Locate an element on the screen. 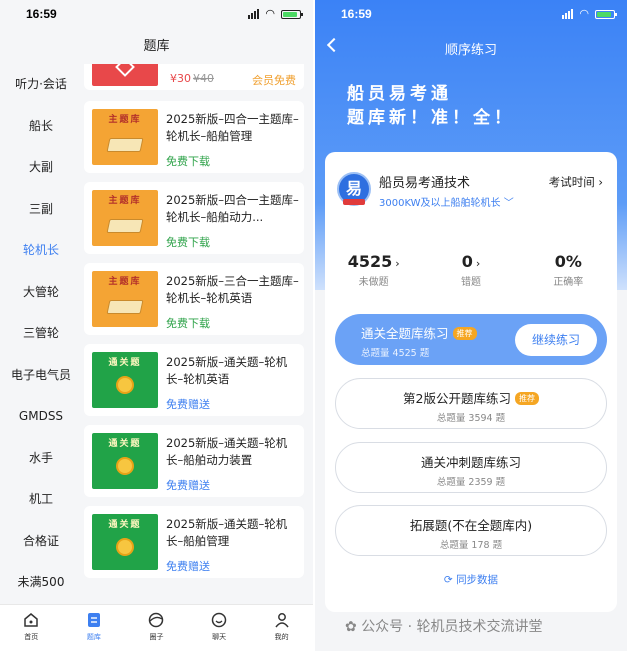 The width and height of the screenshot is (627, 651). old-price: ¥40 is located at coordinates (203, 78).